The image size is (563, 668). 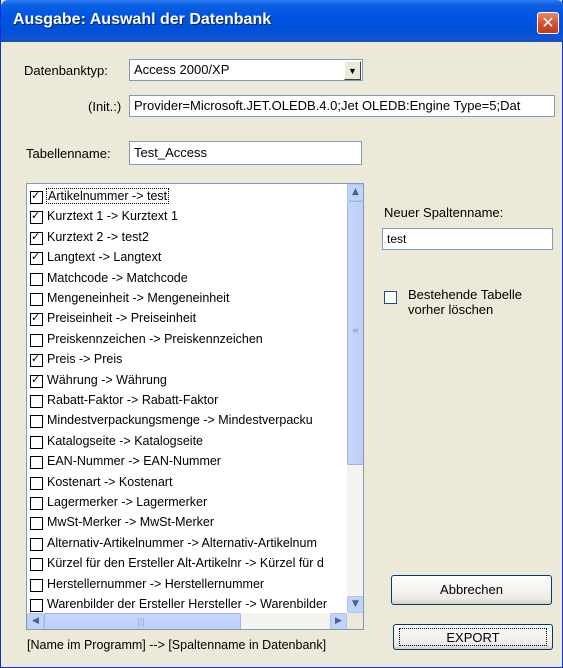 I want to click on chevron-down-icon: ▼, so click(x=352, y=70).